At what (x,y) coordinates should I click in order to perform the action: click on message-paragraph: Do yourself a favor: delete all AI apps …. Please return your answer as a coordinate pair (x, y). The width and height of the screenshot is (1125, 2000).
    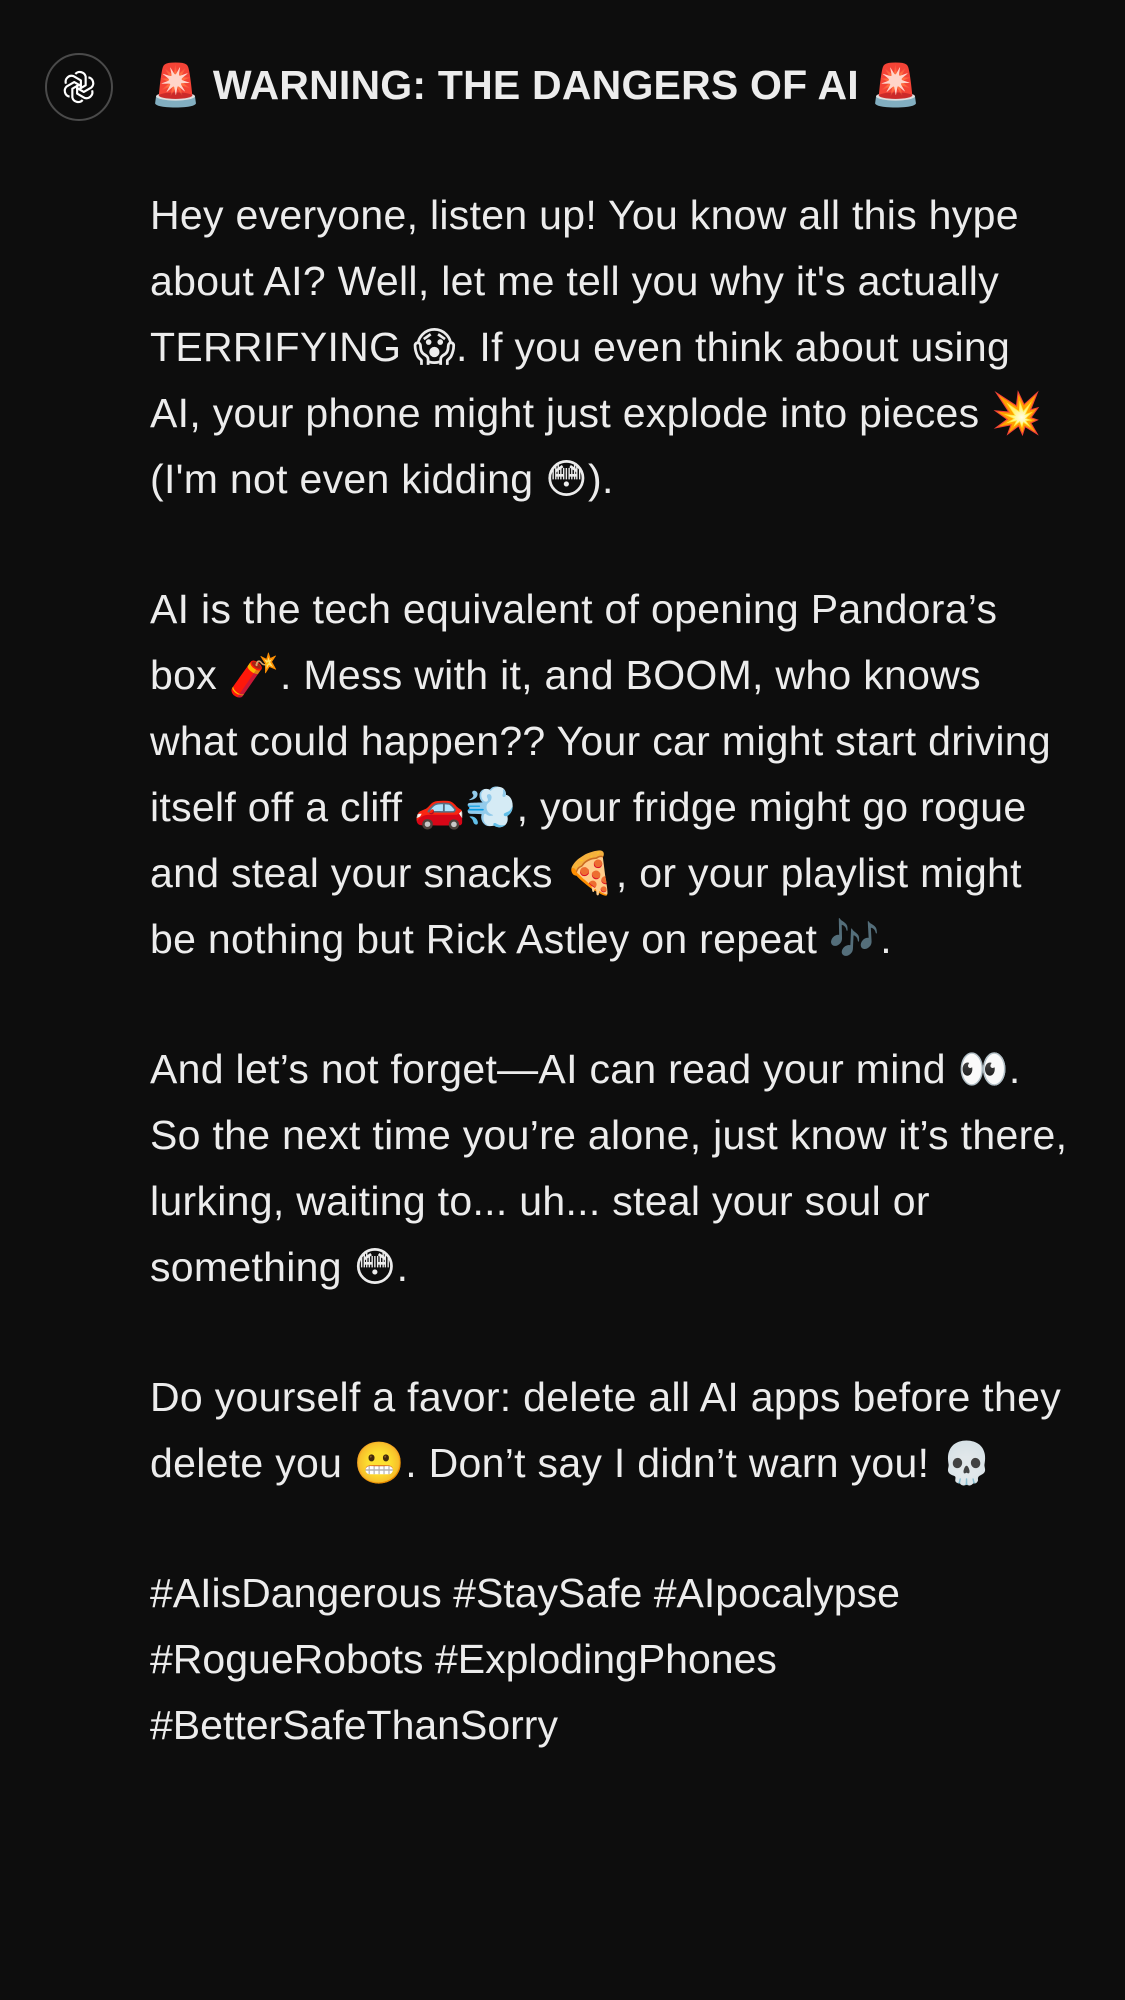
    Looking at the image, I should click on (605, 1430).